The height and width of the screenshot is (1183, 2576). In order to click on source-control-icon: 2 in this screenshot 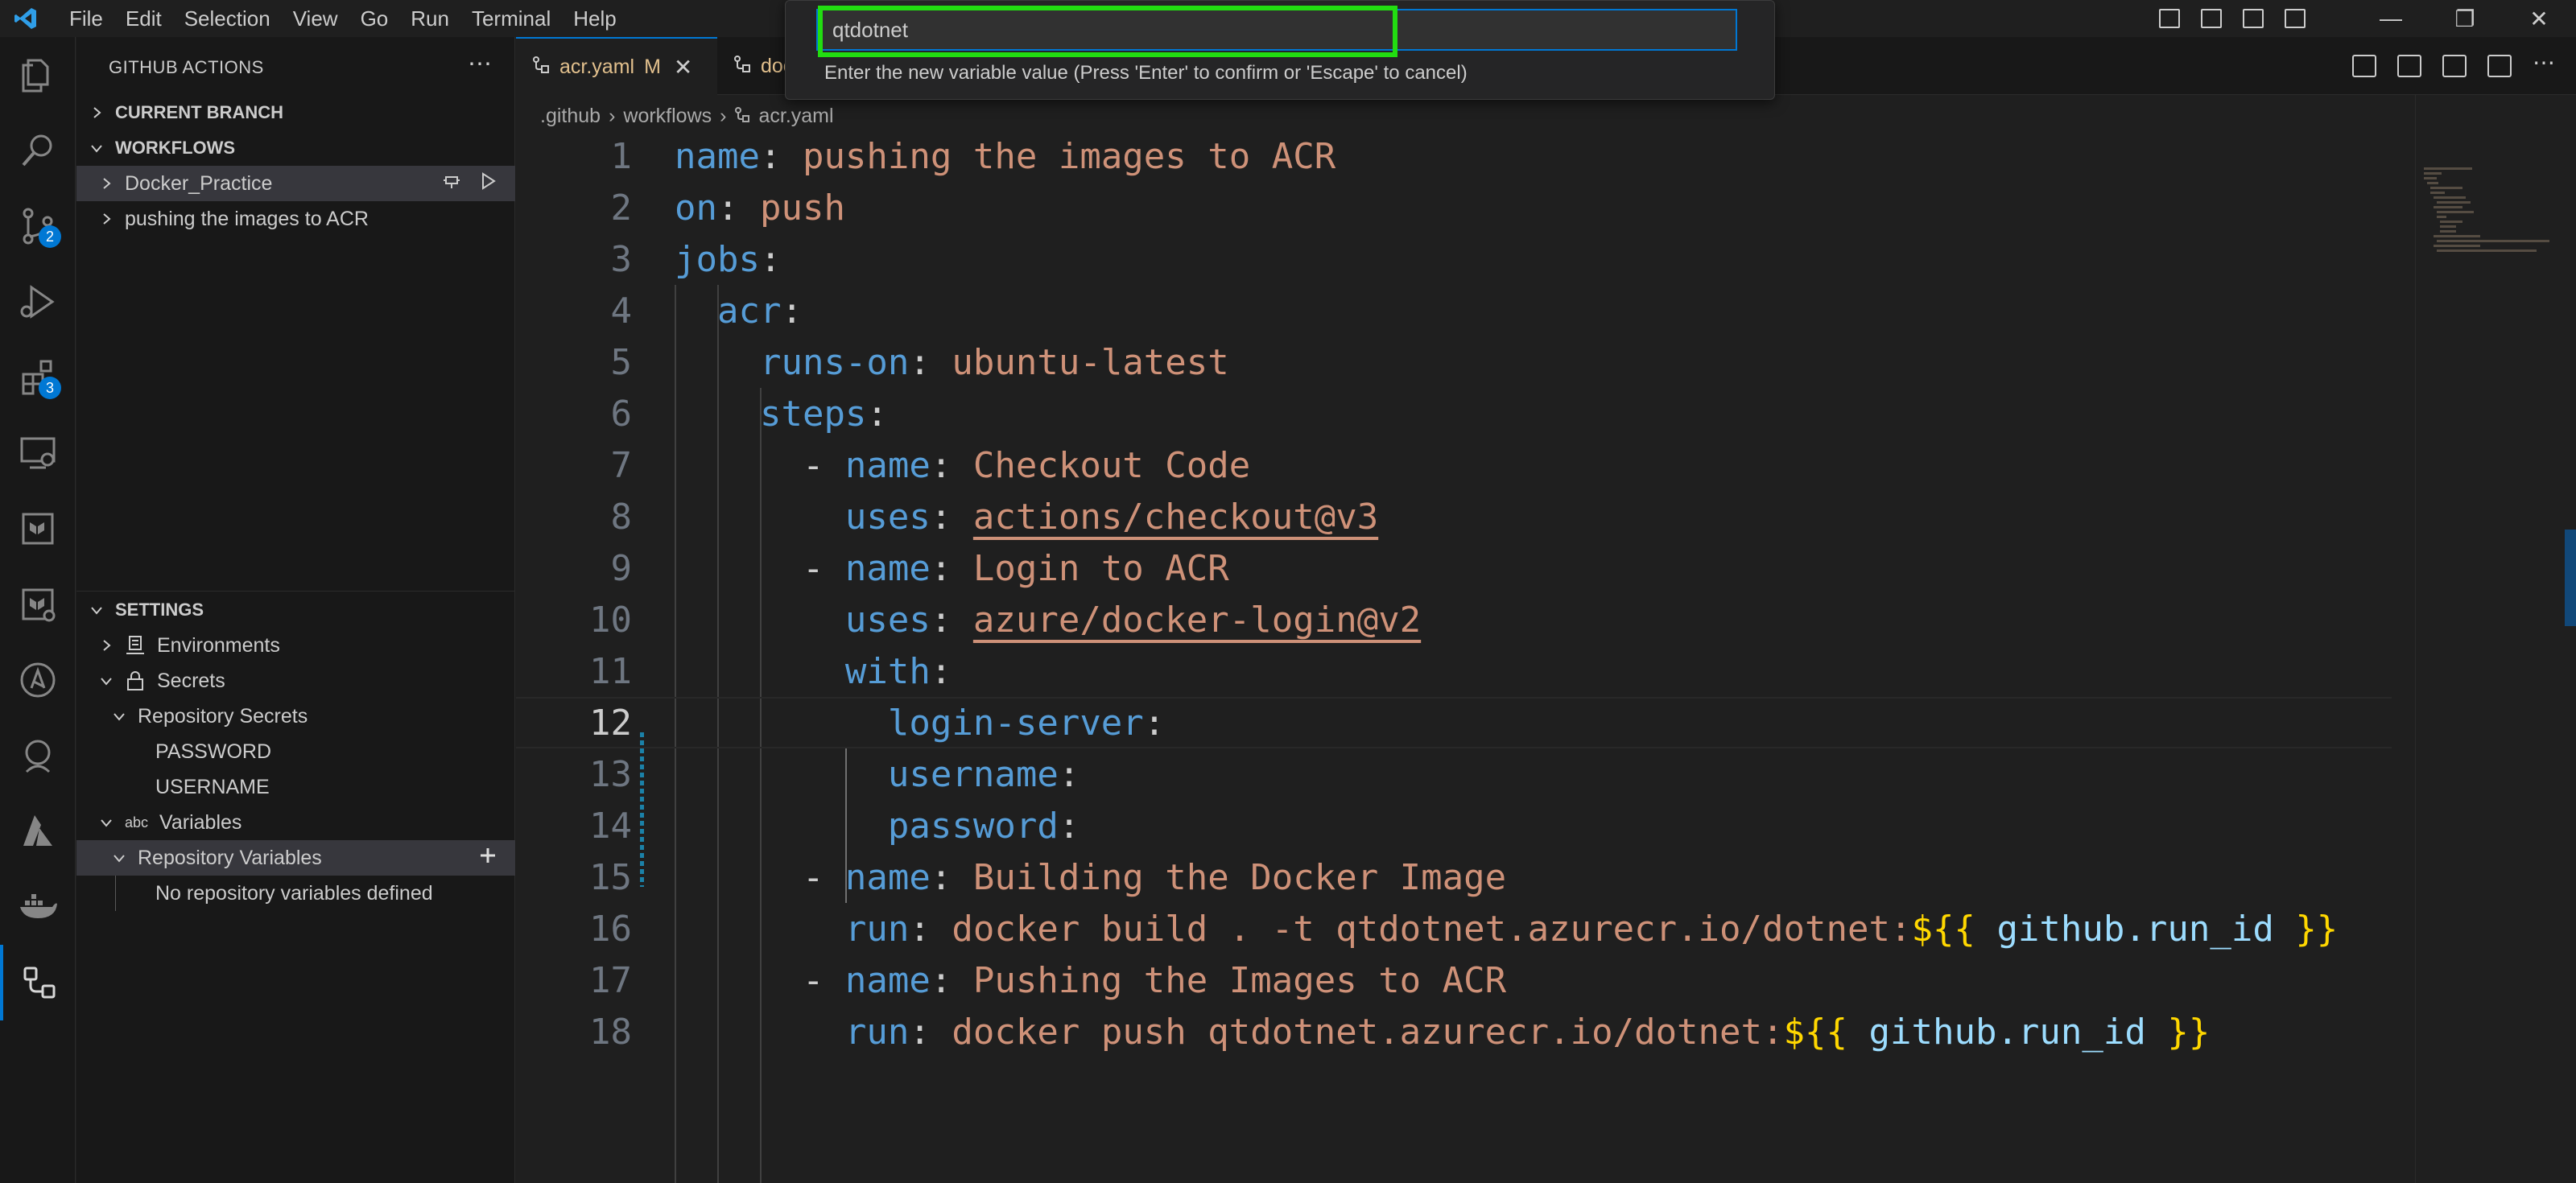, I will do `click(38, 226)`.